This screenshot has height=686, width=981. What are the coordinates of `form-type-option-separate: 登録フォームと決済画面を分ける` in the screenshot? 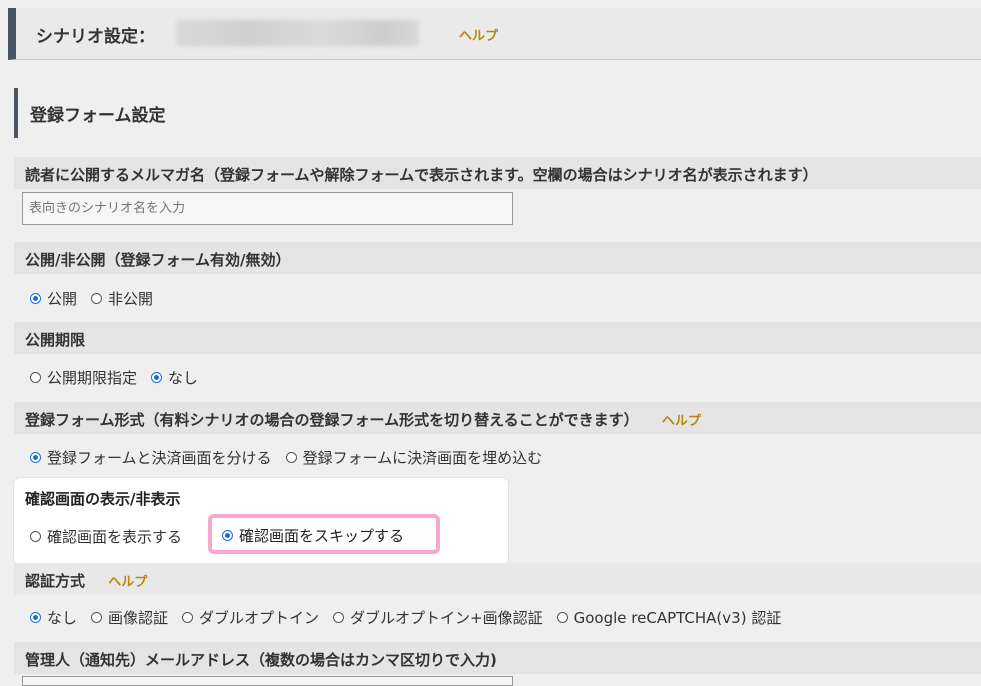 It's located at (151, 457).